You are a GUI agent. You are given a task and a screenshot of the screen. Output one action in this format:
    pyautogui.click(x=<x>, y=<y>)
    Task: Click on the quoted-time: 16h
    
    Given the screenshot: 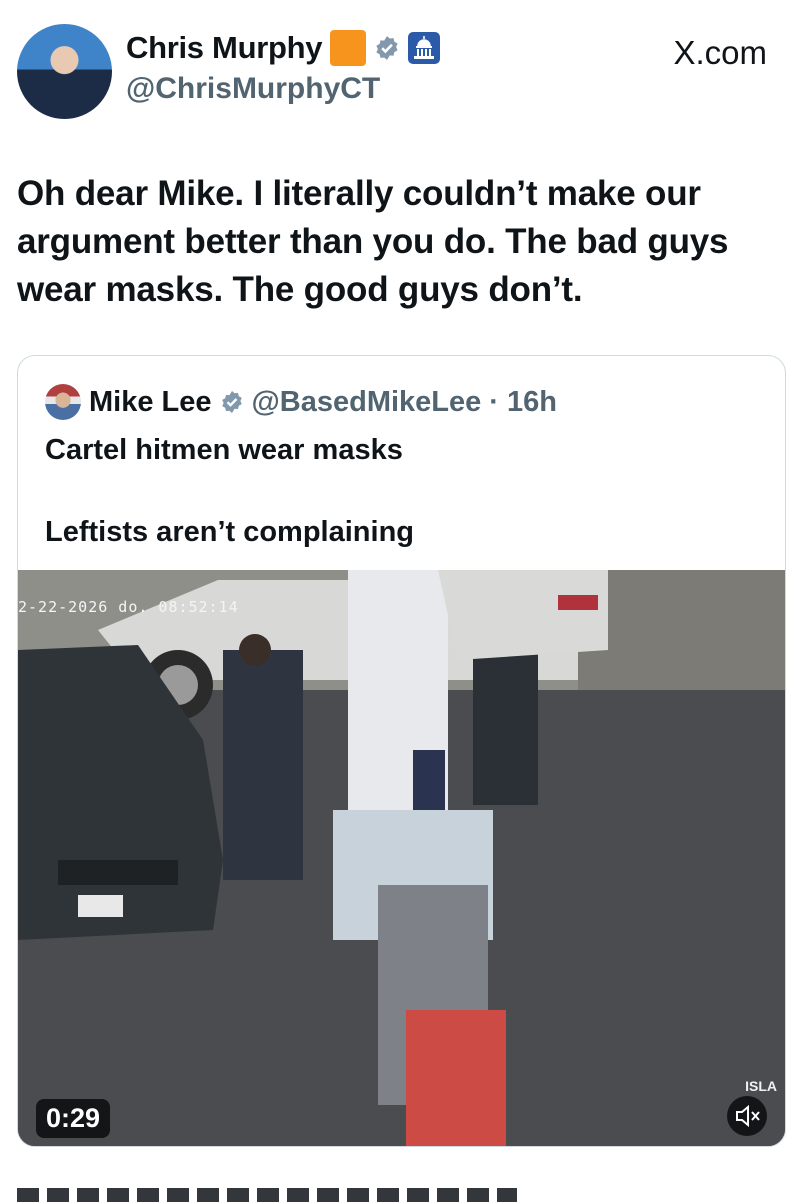 What is the action you would take?
    pyautogui.click(x=532, y=402)
    